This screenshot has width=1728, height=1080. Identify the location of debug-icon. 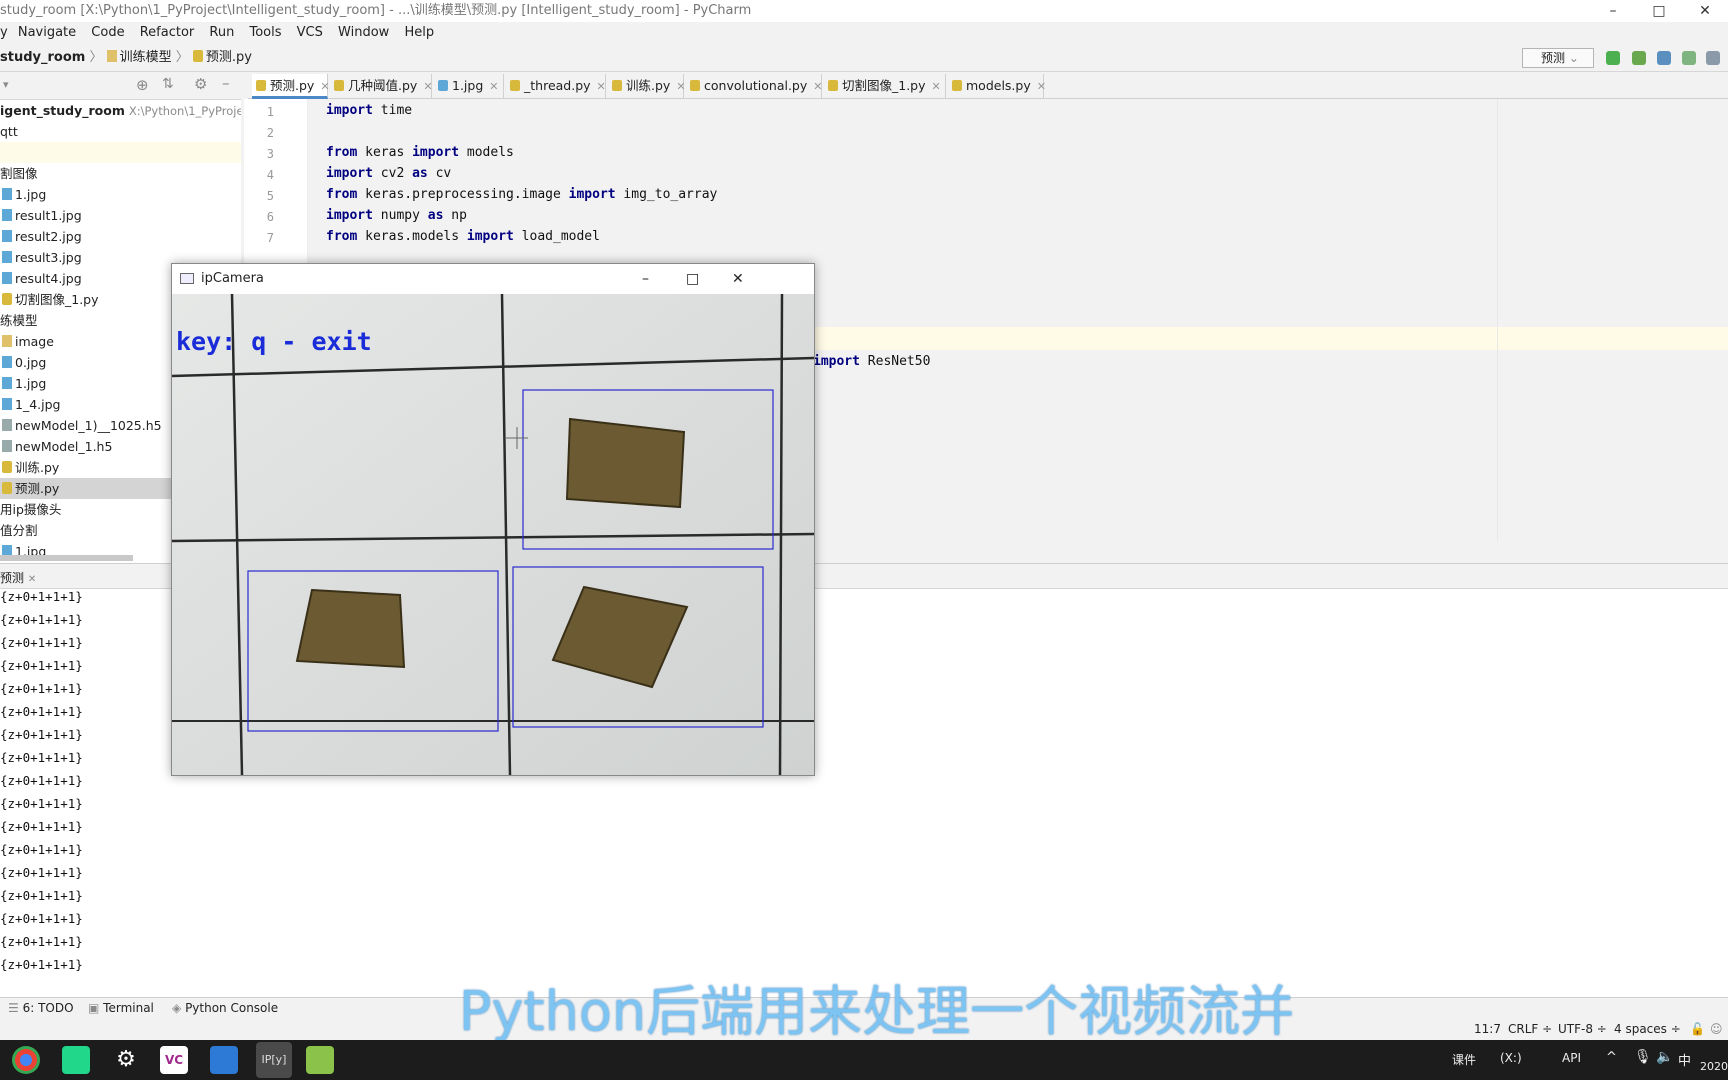
(1639, 58).